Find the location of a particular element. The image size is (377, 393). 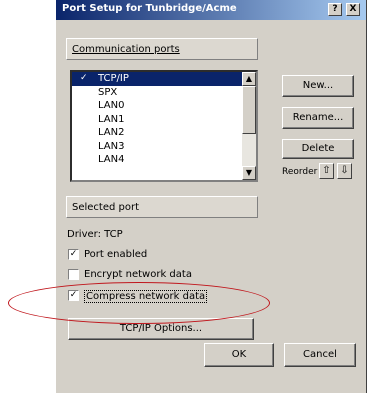

list-item-lan3: LAN3 is located at coordinates (164, 147).